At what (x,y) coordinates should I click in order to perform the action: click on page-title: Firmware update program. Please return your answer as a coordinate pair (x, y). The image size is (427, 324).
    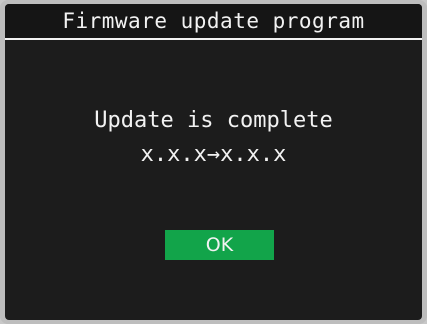
    Looking at the image, I should click on (213, 21).